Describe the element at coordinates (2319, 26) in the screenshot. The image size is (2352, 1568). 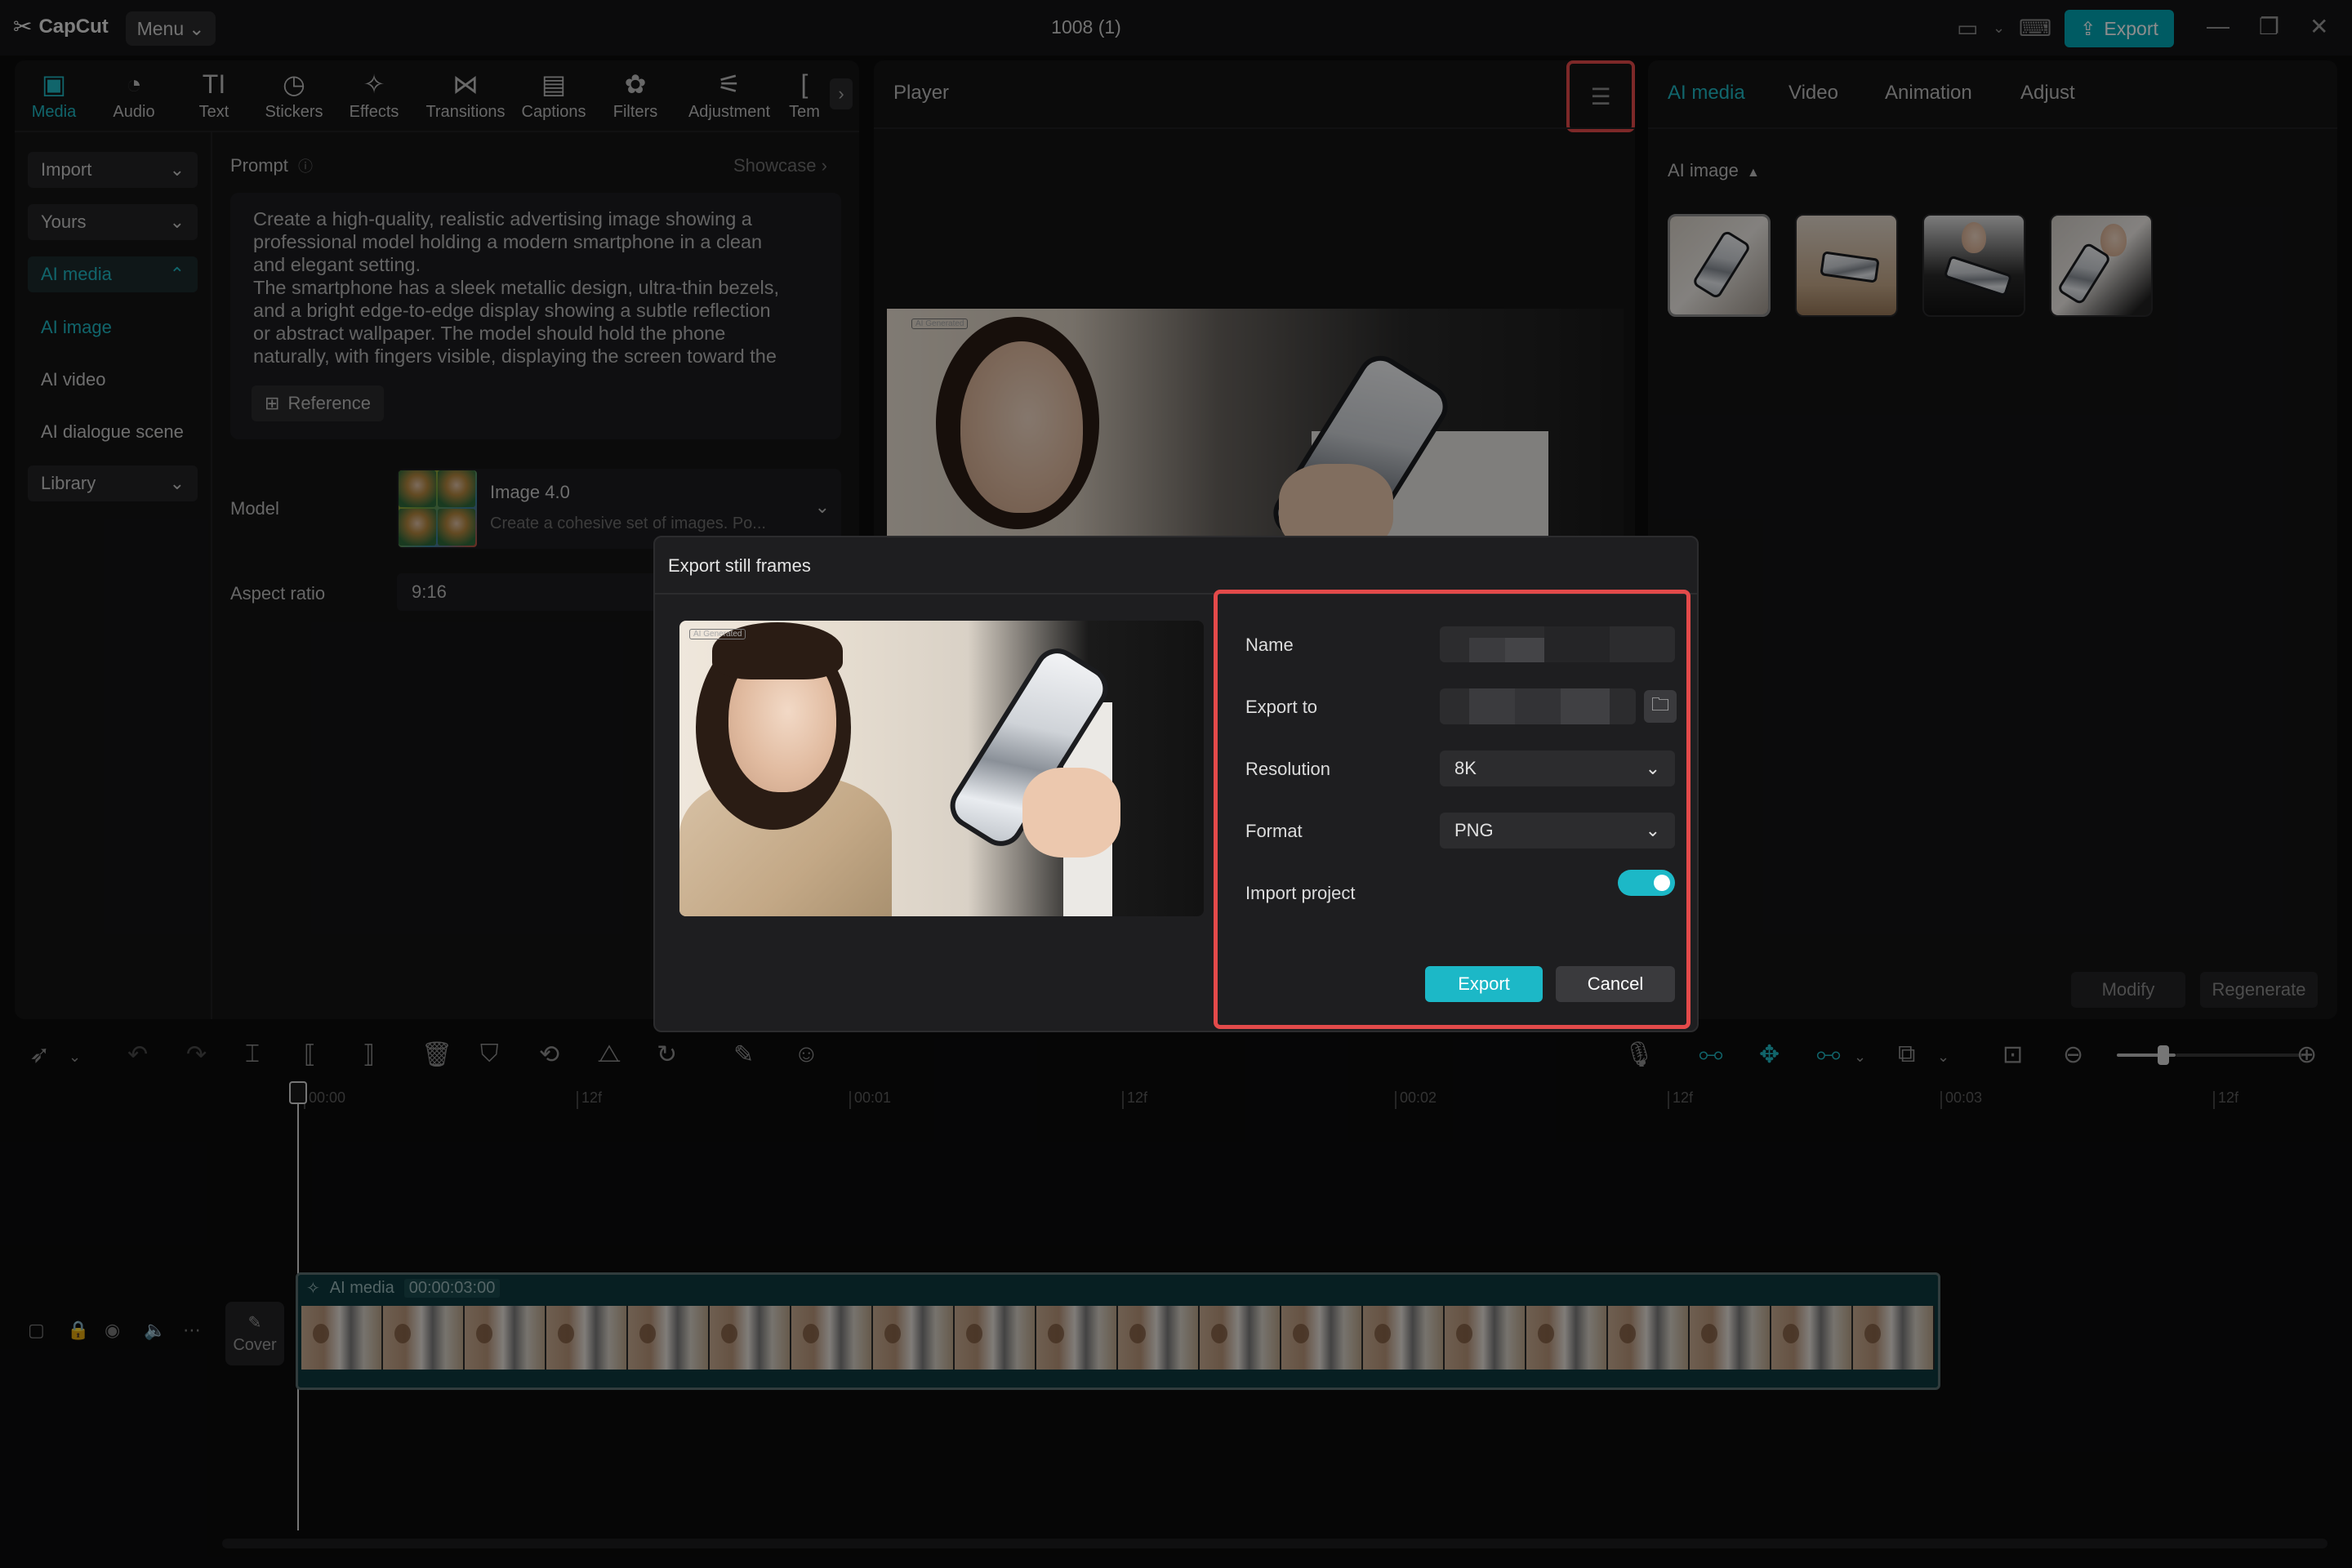
I see `close-icon: ✕` at that location.